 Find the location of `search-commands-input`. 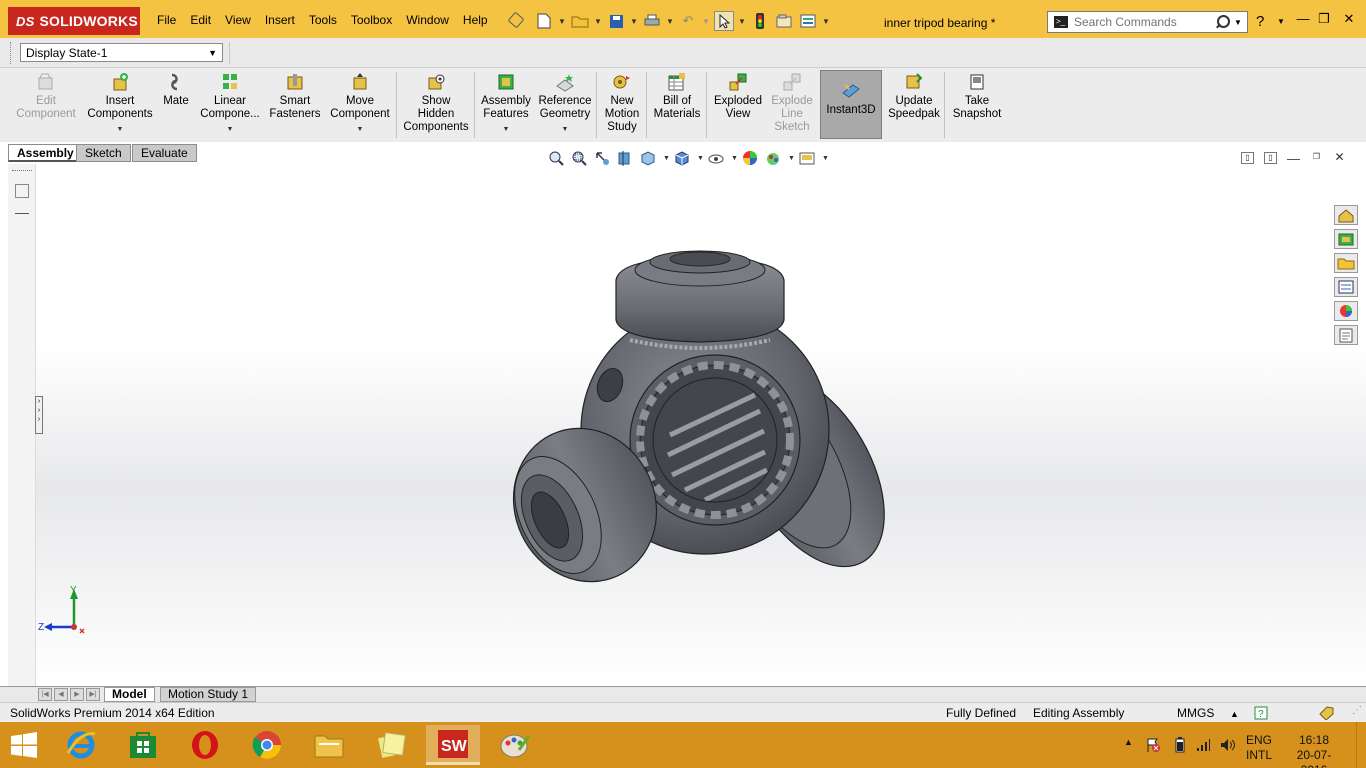

search-commands-input is located at coordinates (1143, 22).